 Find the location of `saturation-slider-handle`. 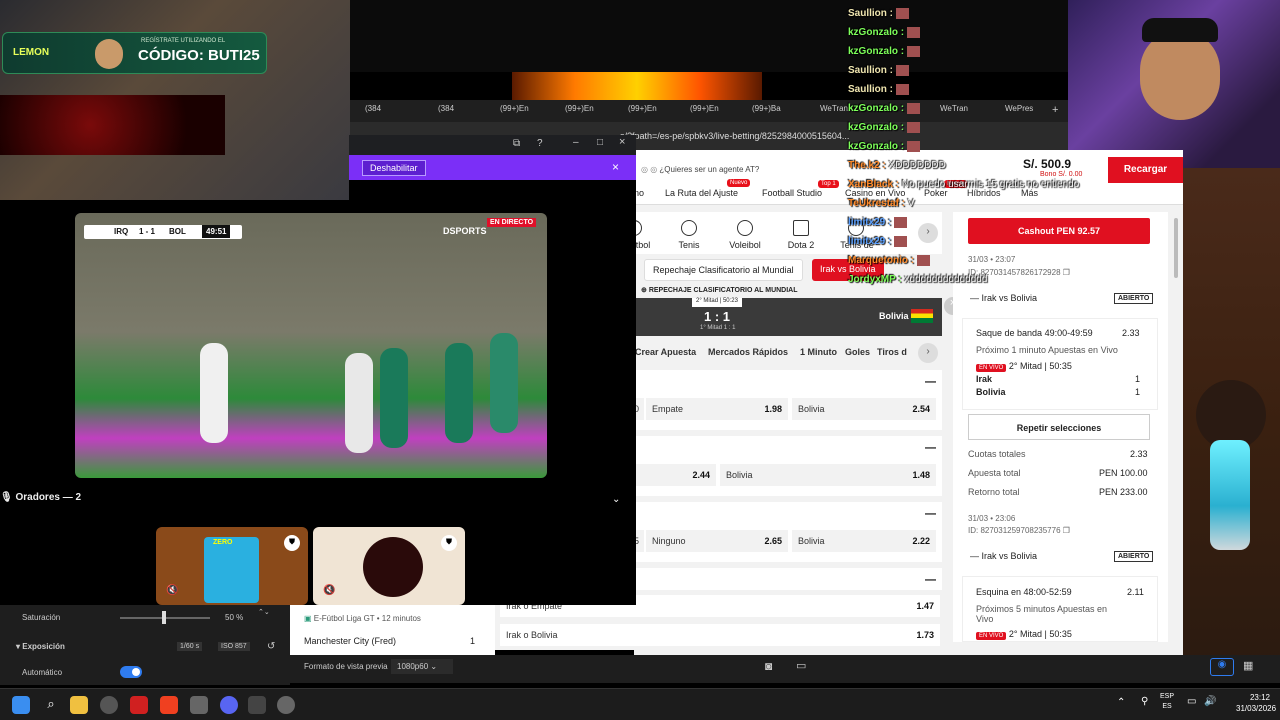

saturation-slider-handle is located at coordinates (164, 617).